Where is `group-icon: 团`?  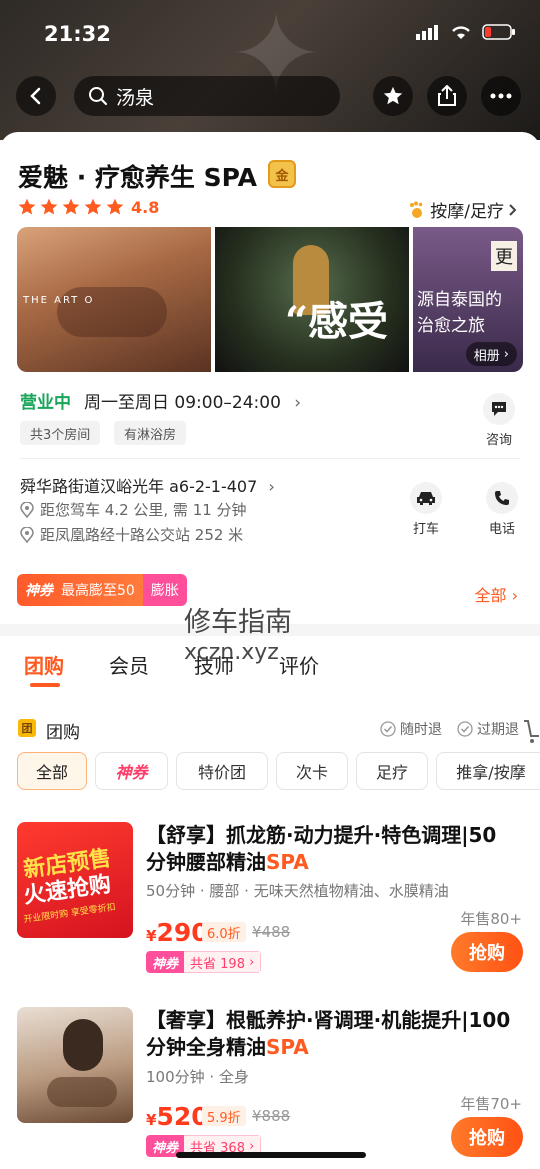 group-icon: 团 is located at coordinates (27, 728).